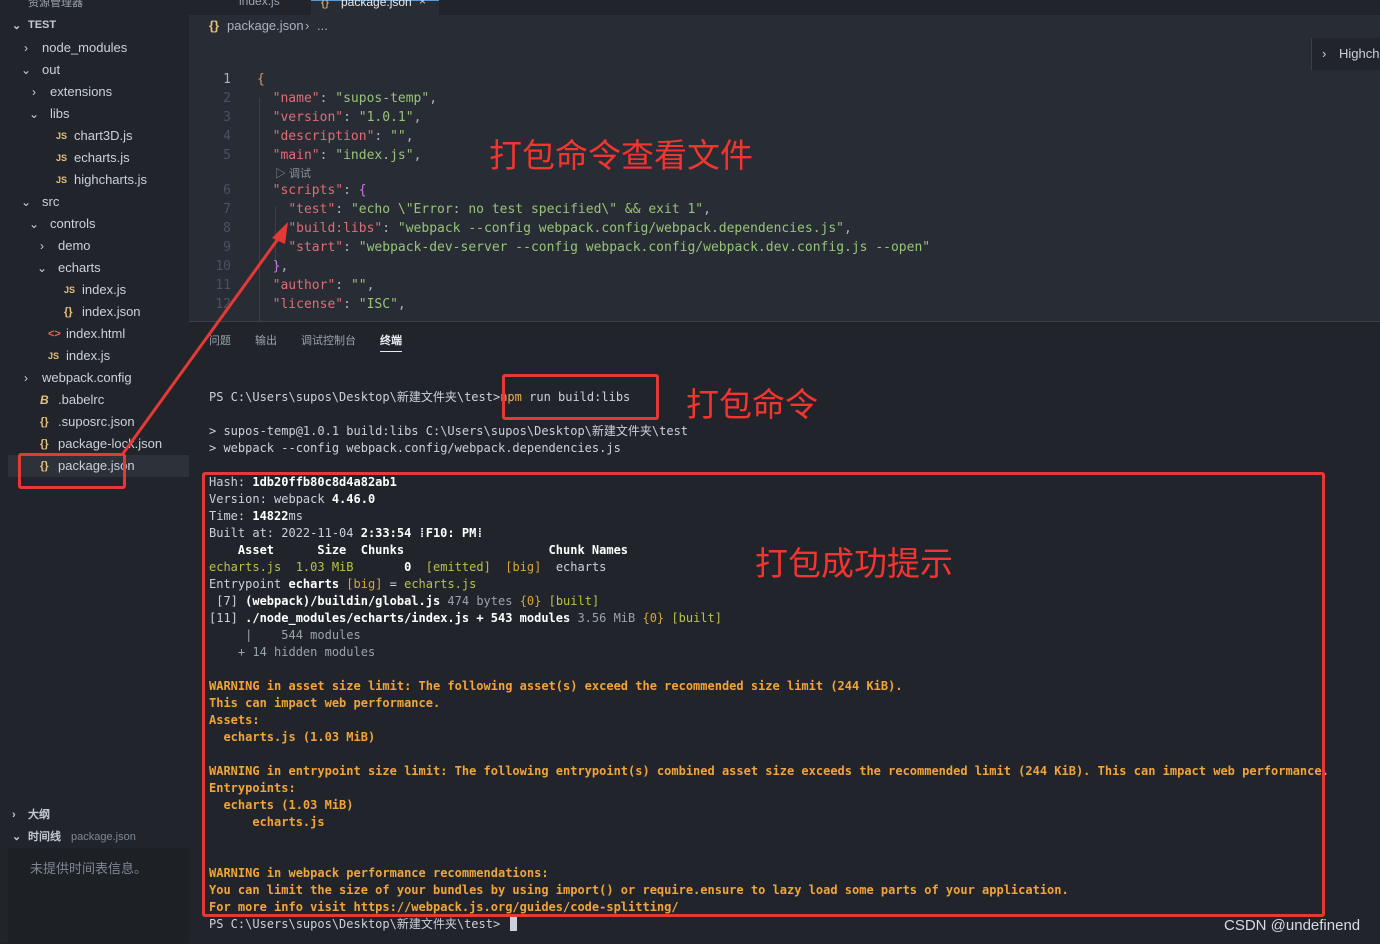  I want to click on json-icon: {}, so click(325, 4).